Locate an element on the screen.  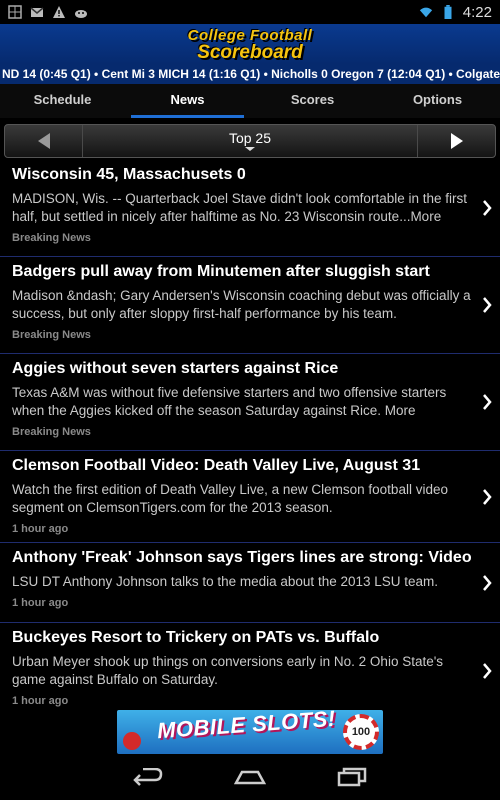
category-navigator: Top 25 is located at coordinates (250, 141).